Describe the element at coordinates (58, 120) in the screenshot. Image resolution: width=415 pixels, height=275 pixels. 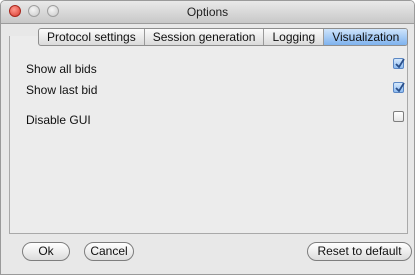
I see `disable-gui-label: Disable GUI` at that location.